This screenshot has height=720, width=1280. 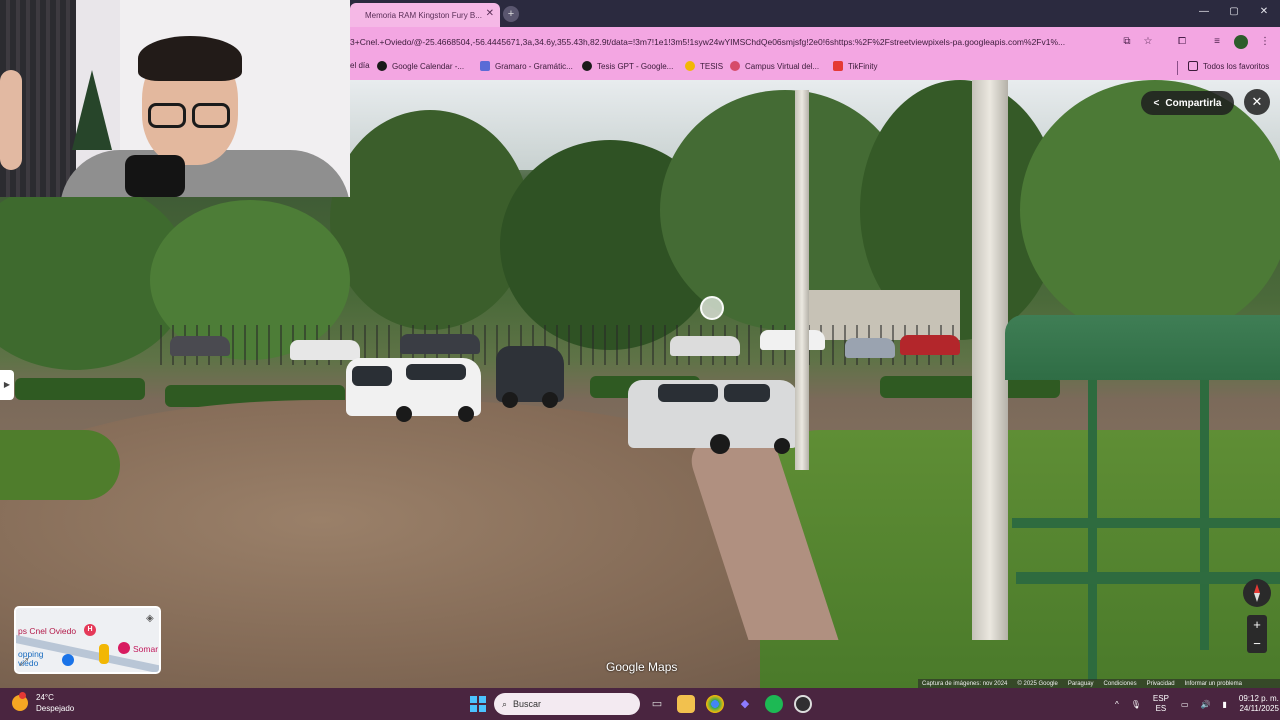 What do you see at coordinates (1228, 66) in the screenshot?
I see `all-bookmarks-folder: Todos los favoritos` at bounding box center [1228, 66].